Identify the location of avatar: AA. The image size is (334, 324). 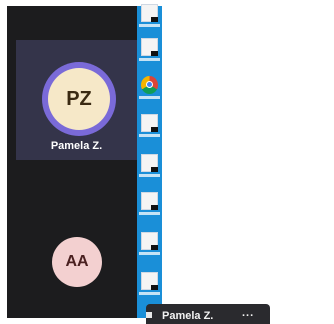
(77, 262).